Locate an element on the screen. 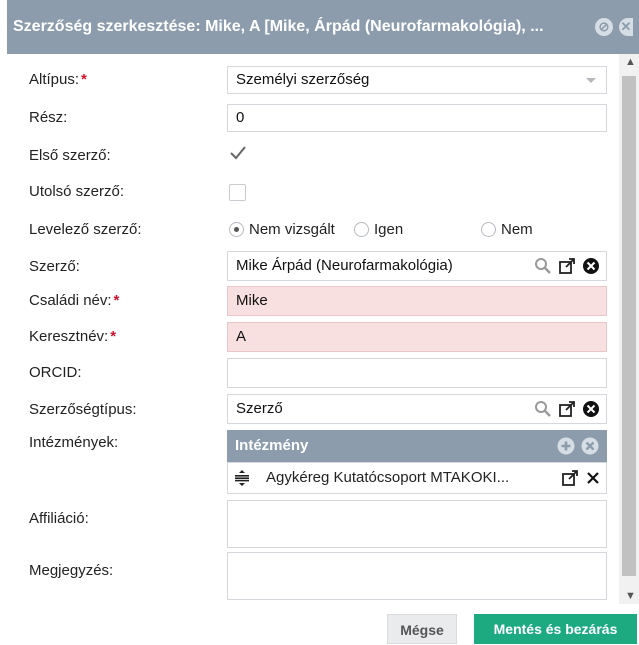  first-author-label: Első szerző: is located at coordinates (70, 155).